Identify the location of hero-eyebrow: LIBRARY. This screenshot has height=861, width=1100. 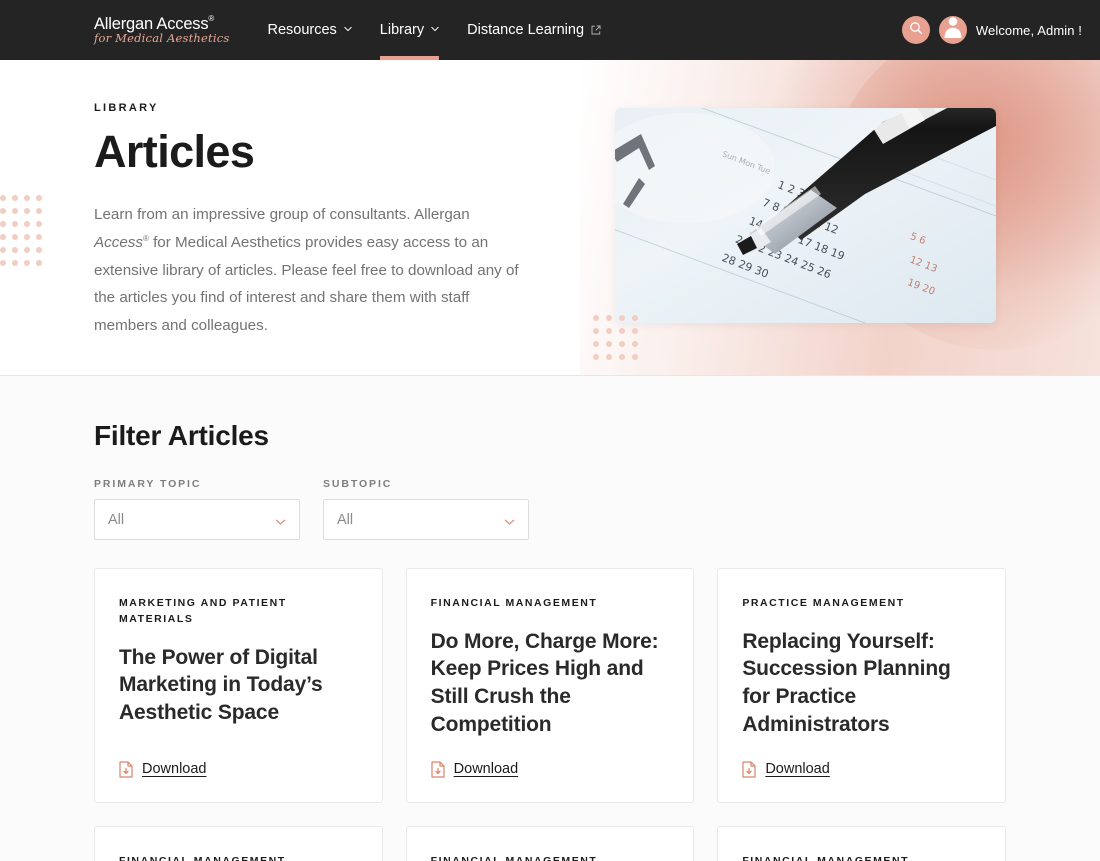
(126, 108).